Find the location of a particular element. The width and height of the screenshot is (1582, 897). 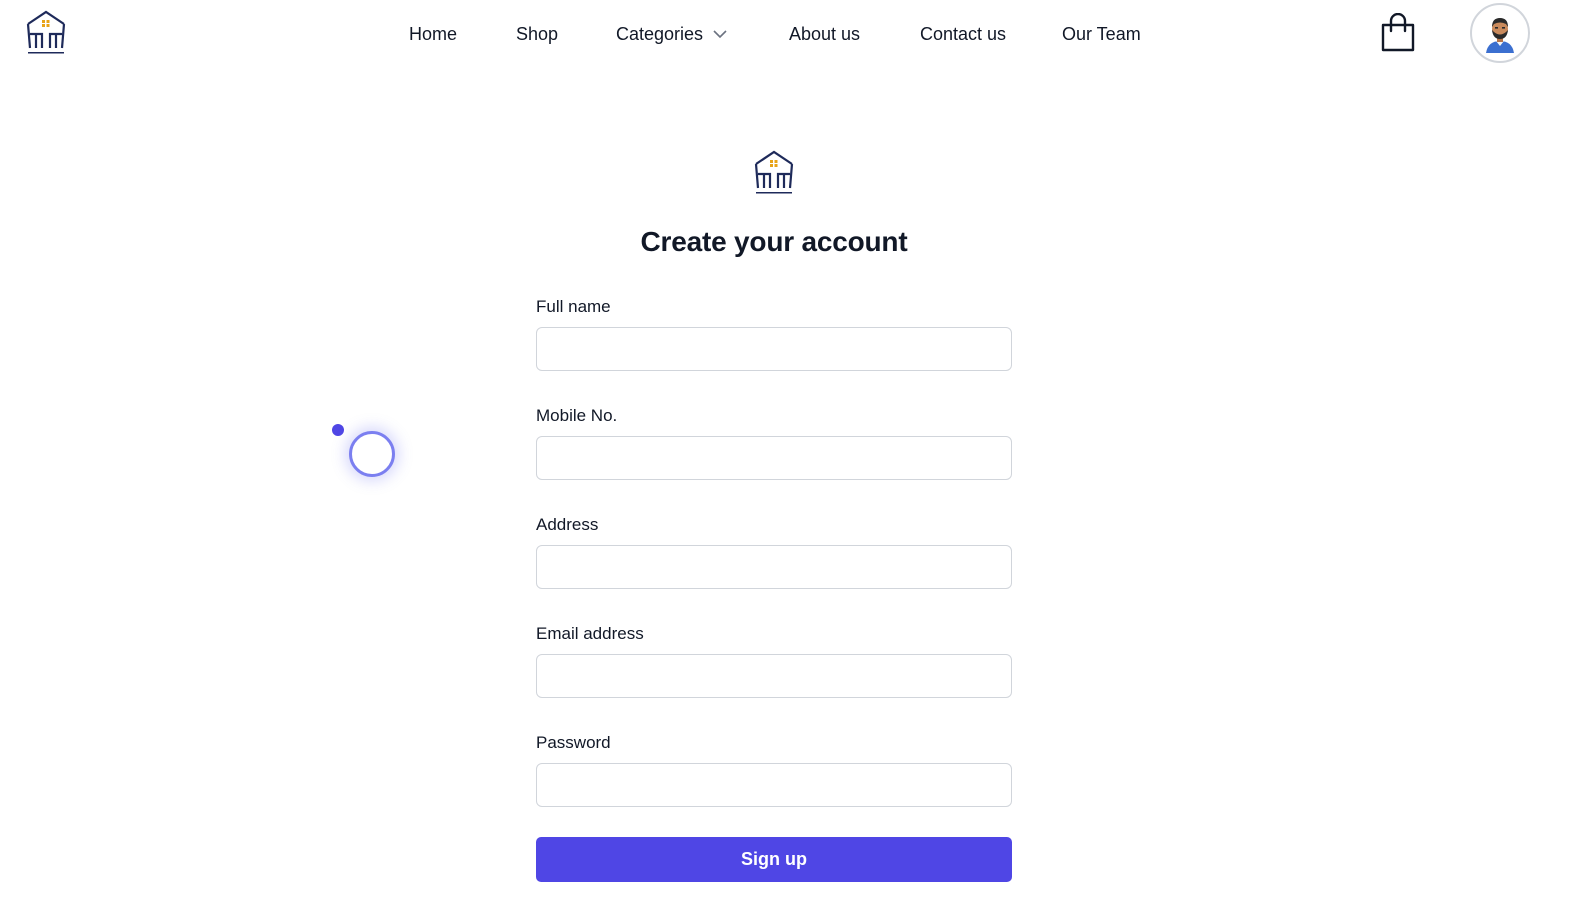

nav-about-us: About us is located at coordinates (824, 34).